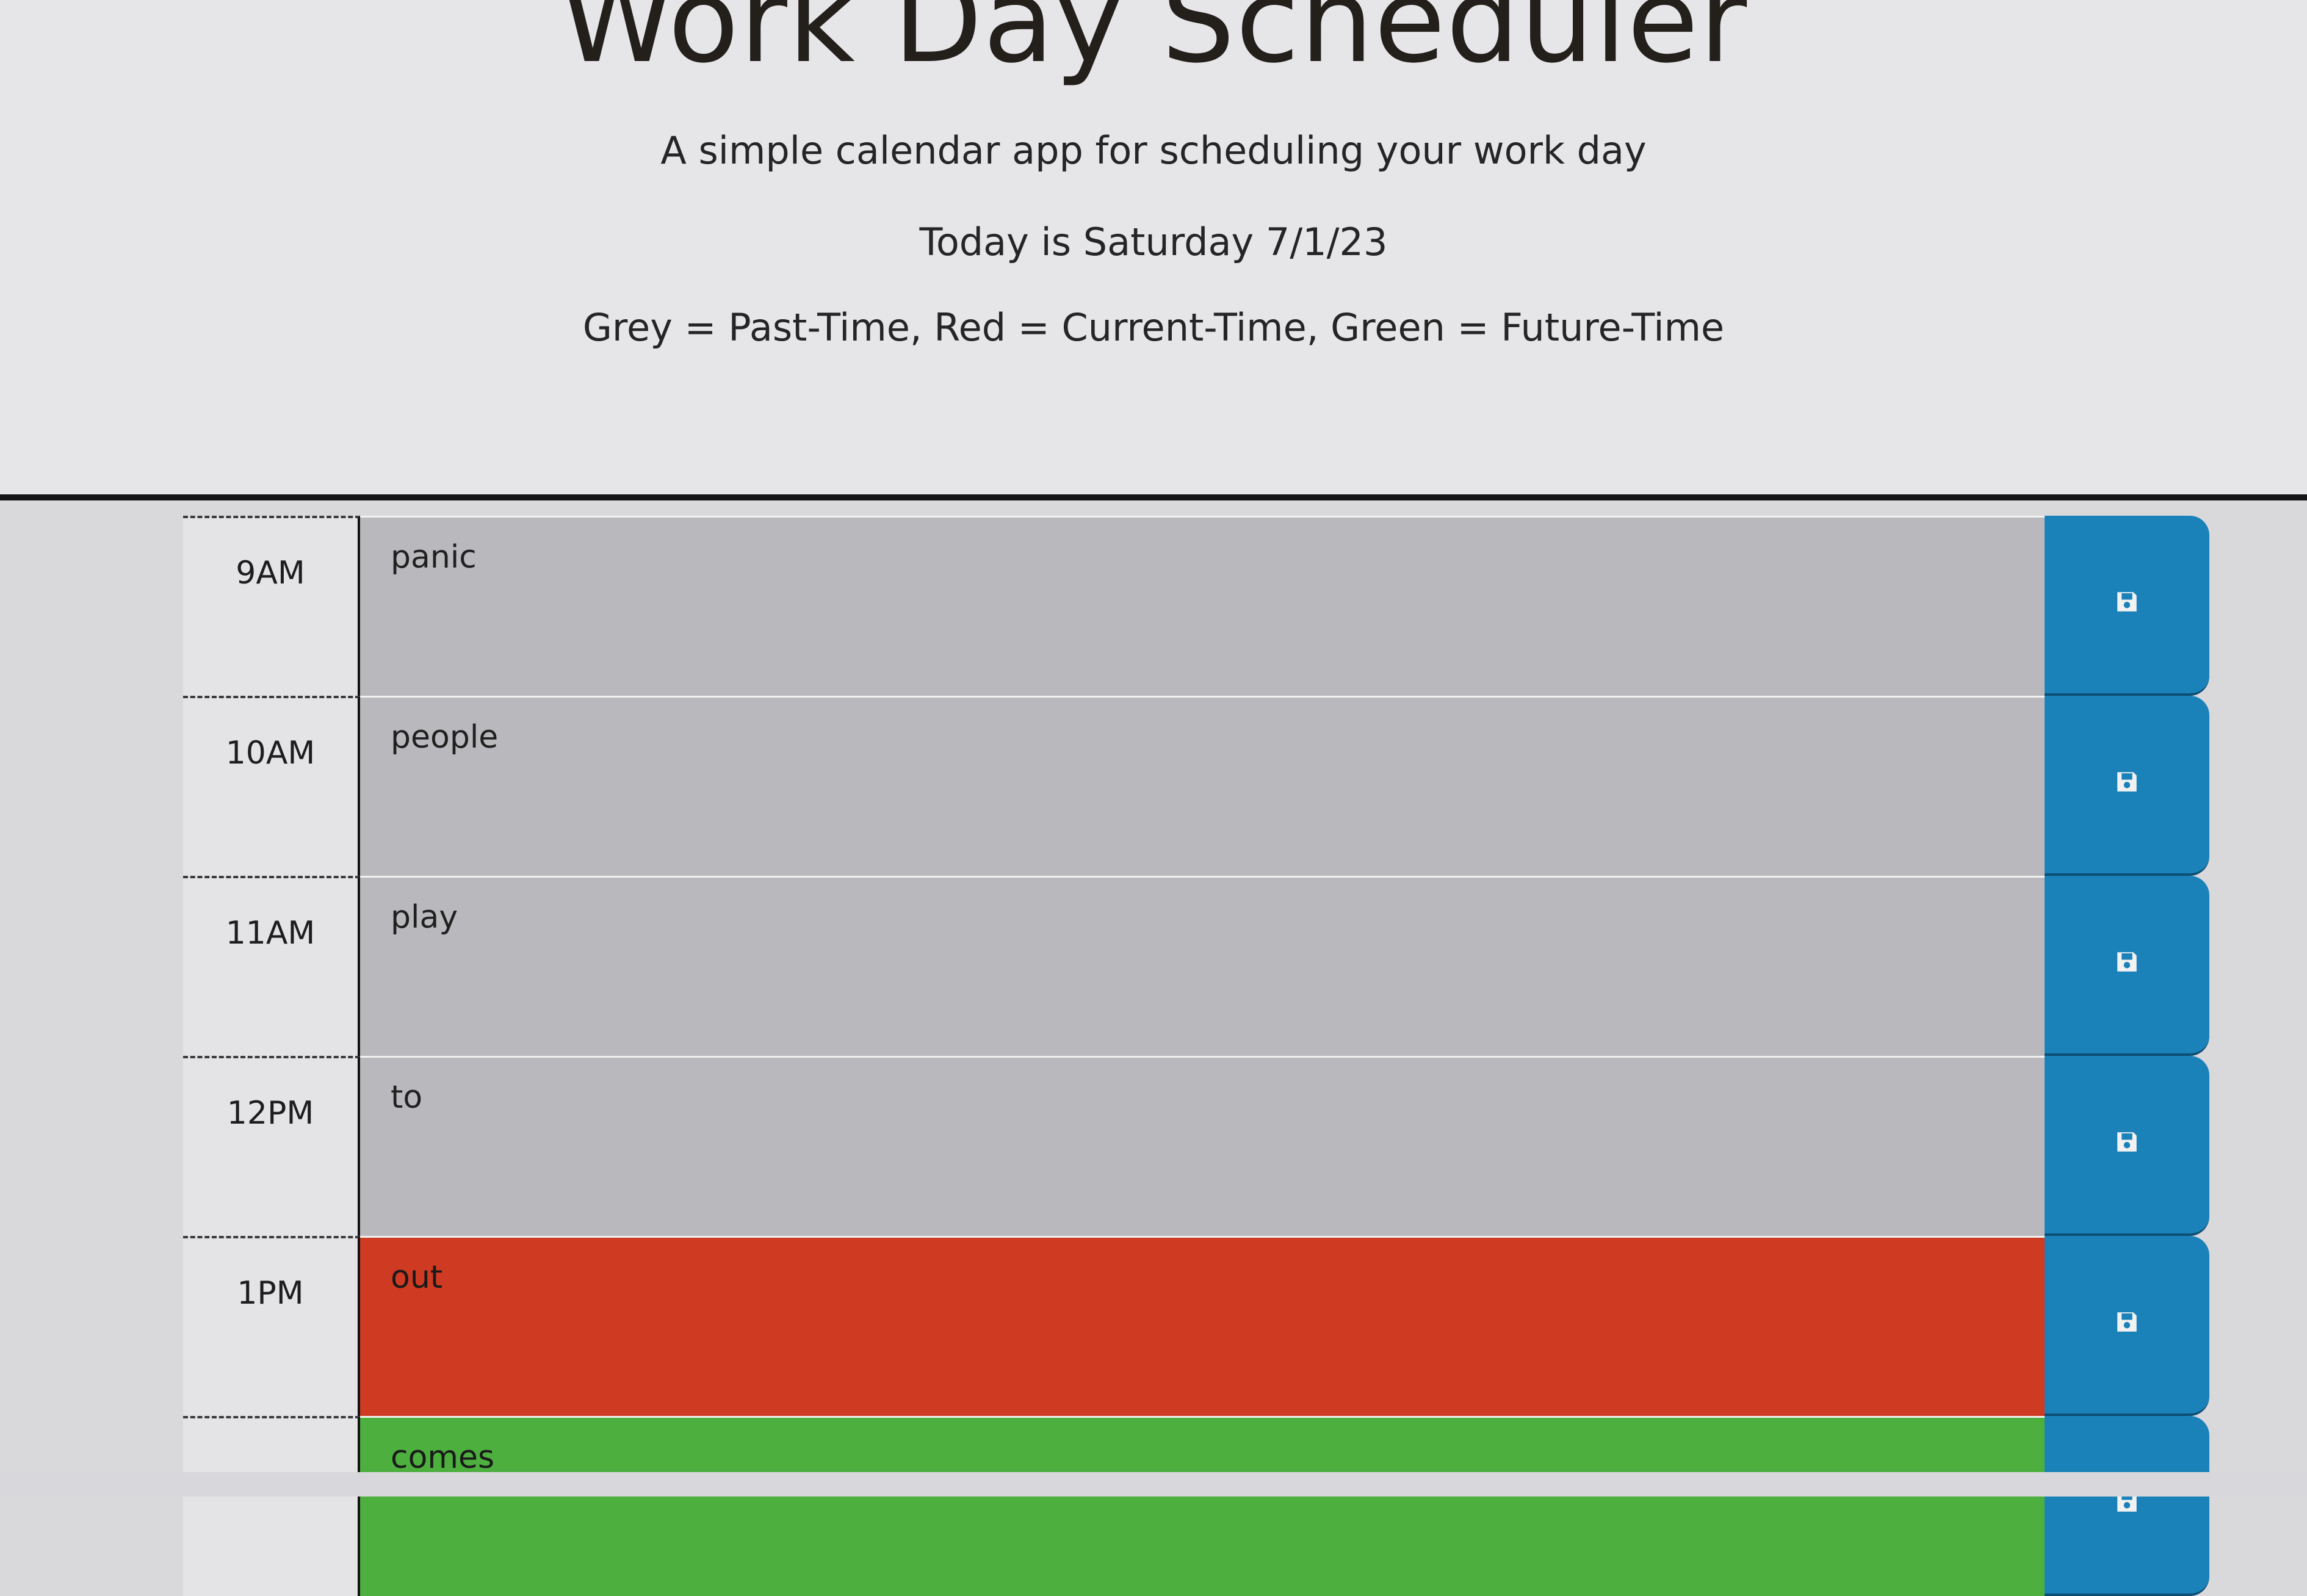  What do you see at coordinates (1202, 786) in the screenshot?
I see `description-textarea: people` at bounding box center [1202, 786].